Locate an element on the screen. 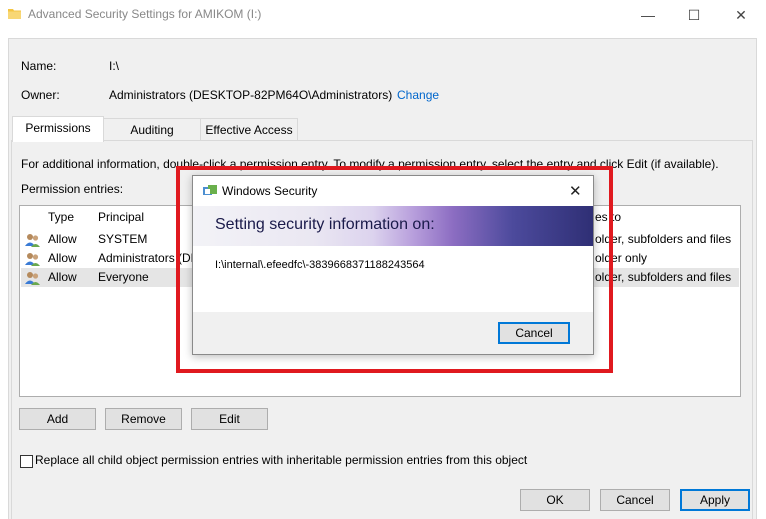 This screenshot has height=519, width=766. tab-auditing: Auditing is located at coordinates (152, 129).